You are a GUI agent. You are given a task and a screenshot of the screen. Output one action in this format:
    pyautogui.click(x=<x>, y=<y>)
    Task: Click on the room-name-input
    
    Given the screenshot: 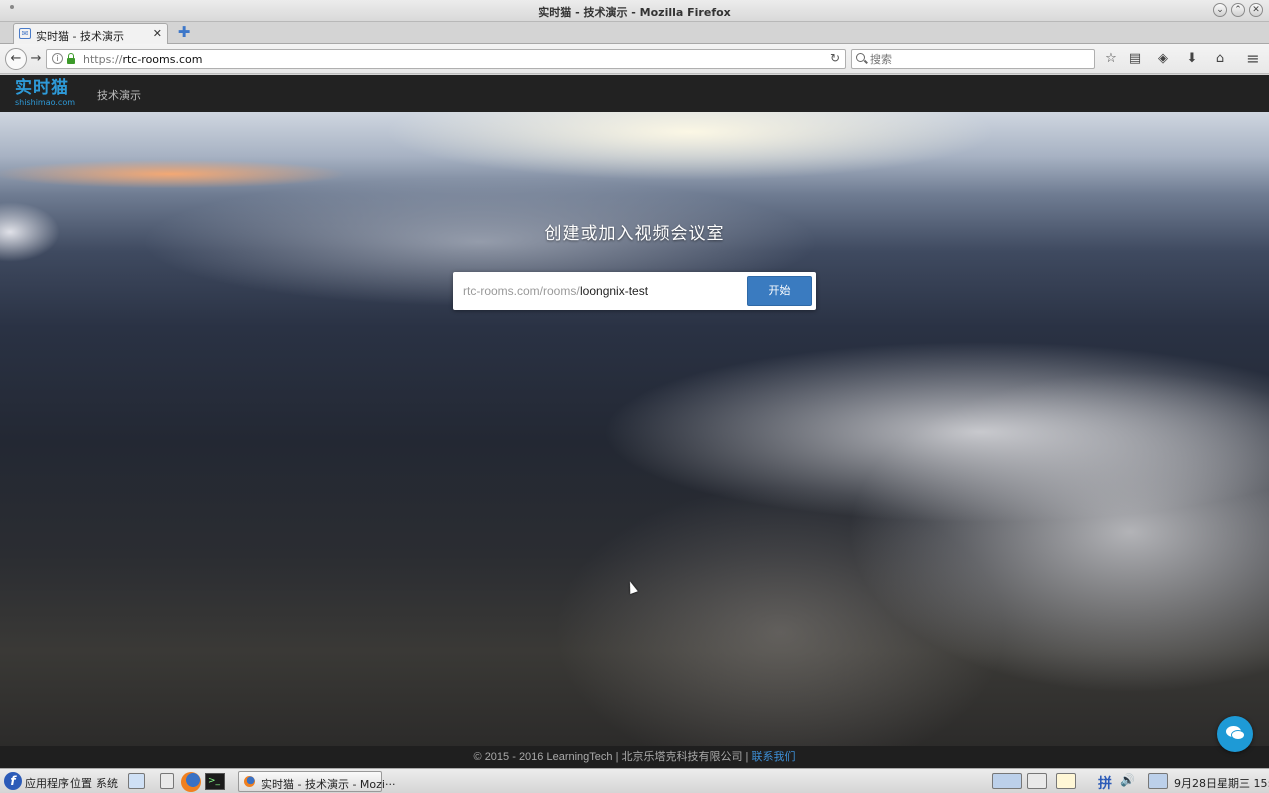 What is the action you would take?
    pyautogui.click(x=660, y=291)
    